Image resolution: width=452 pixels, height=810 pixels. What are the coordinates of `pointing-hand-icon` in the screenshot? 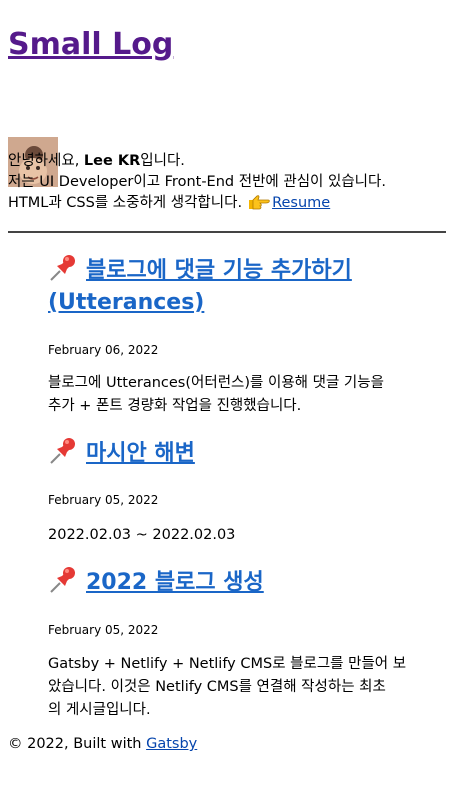 It's located at (259, 202).